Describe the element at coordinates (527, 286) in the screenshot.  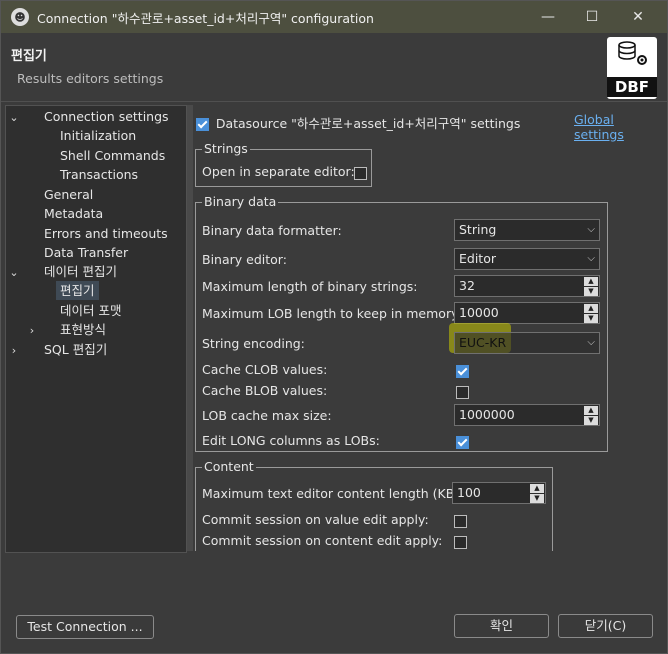
I see `max-binary-length-spinner: 32 ▲ ▼` at that location.